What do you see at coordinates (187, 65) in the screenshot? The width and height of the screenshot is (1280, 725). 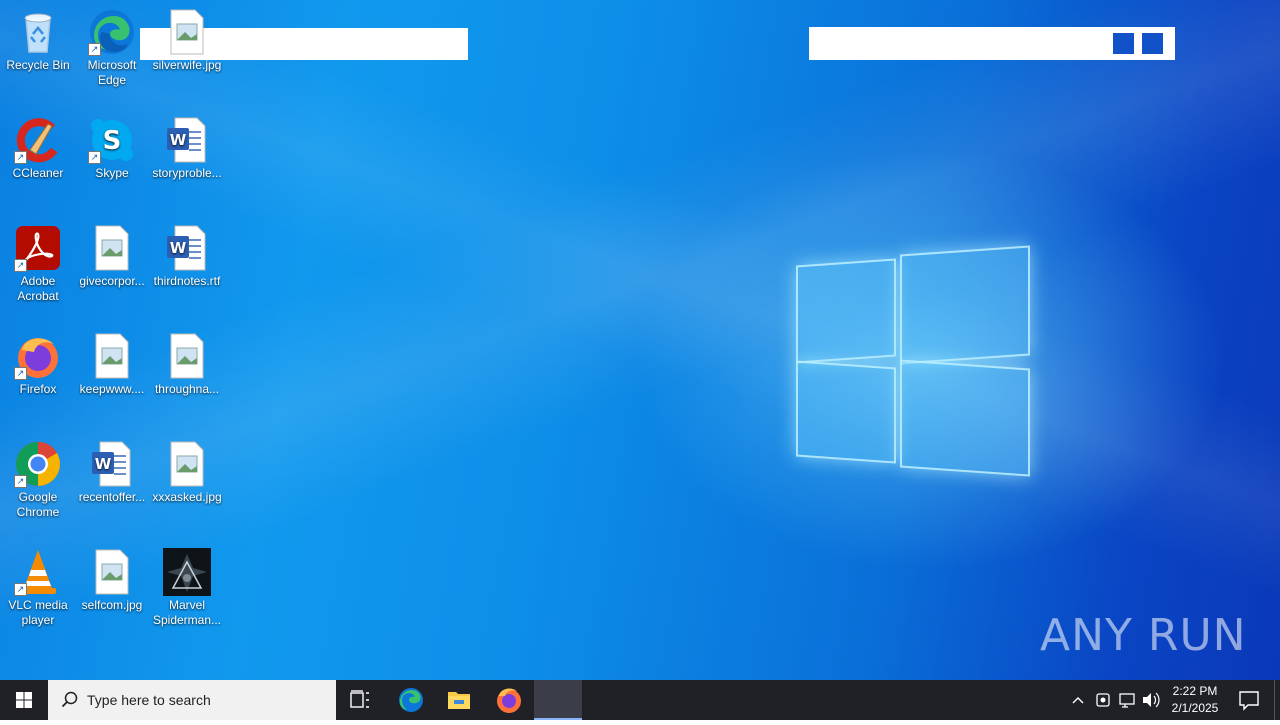 I see `icon-label: silverwife.jpg` at bounding box center [187, 65].